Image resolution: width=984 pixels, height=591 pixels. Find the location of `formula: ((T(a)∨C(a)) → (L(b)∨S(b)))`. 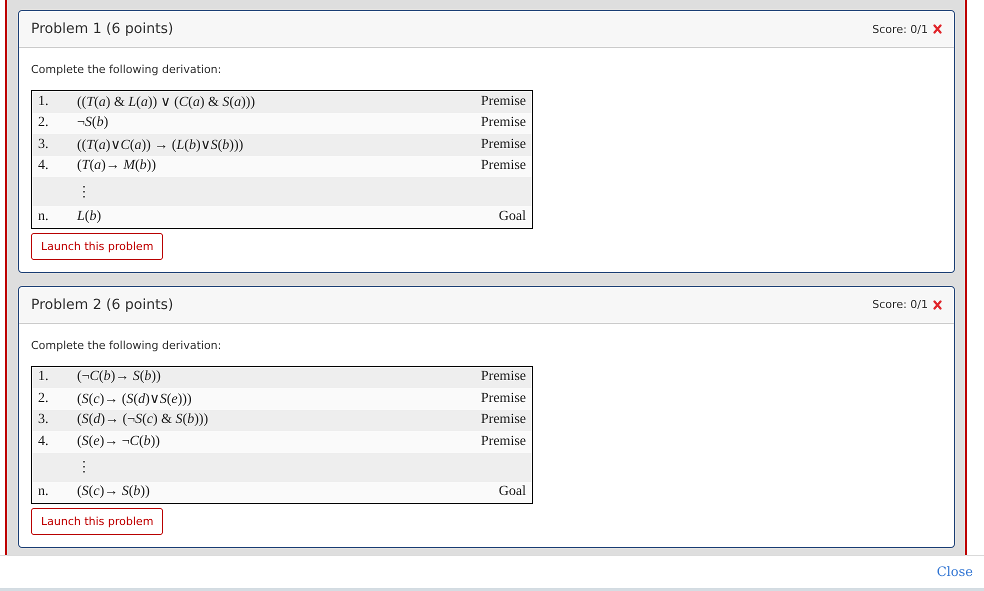

formula: ((T(a)∨C(a)) → (L(b)∨S(b))) is located at coordinates (160, 145).